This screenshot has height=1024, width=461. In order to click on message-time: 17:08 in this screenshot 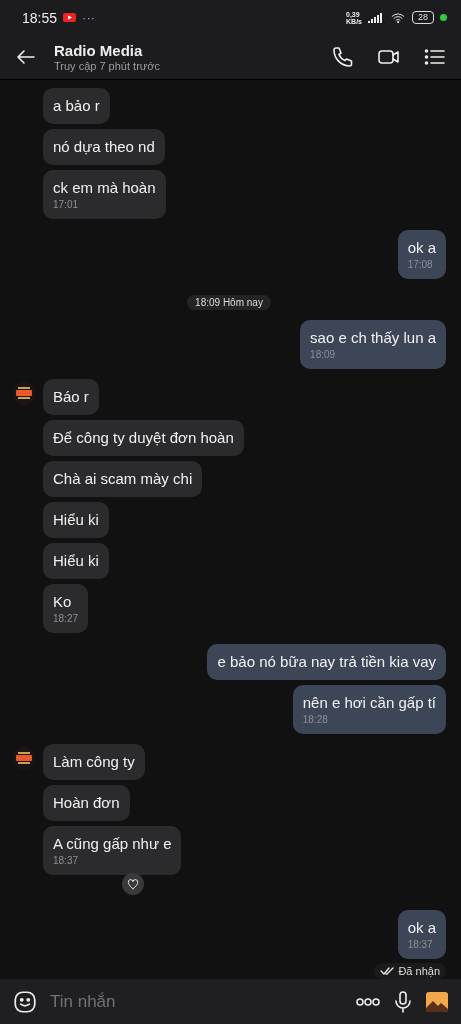, I will do `click(420, 265)`.